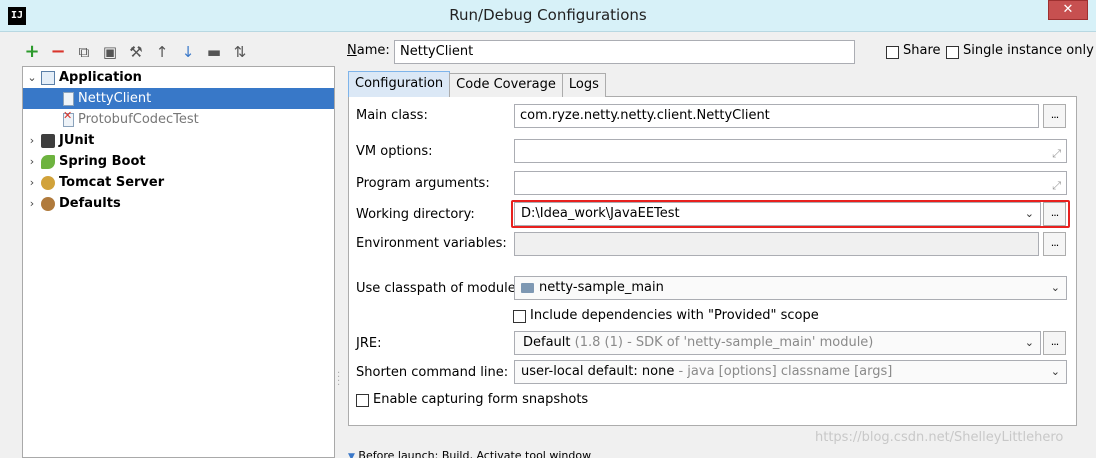 The image size is (1096, 458). I want to click on close-icon: ✕, so click(1068, 9).